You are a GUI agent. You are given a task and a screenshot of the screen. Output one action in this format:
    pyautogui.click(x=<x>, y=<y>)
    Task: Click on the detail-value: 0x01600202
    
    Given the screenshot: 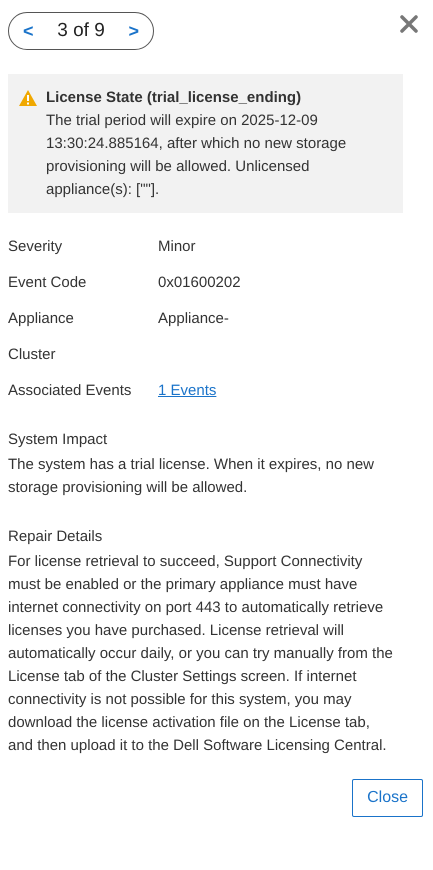 What is the action you would take?
    pyautogui.click(x=200, y=283)
    